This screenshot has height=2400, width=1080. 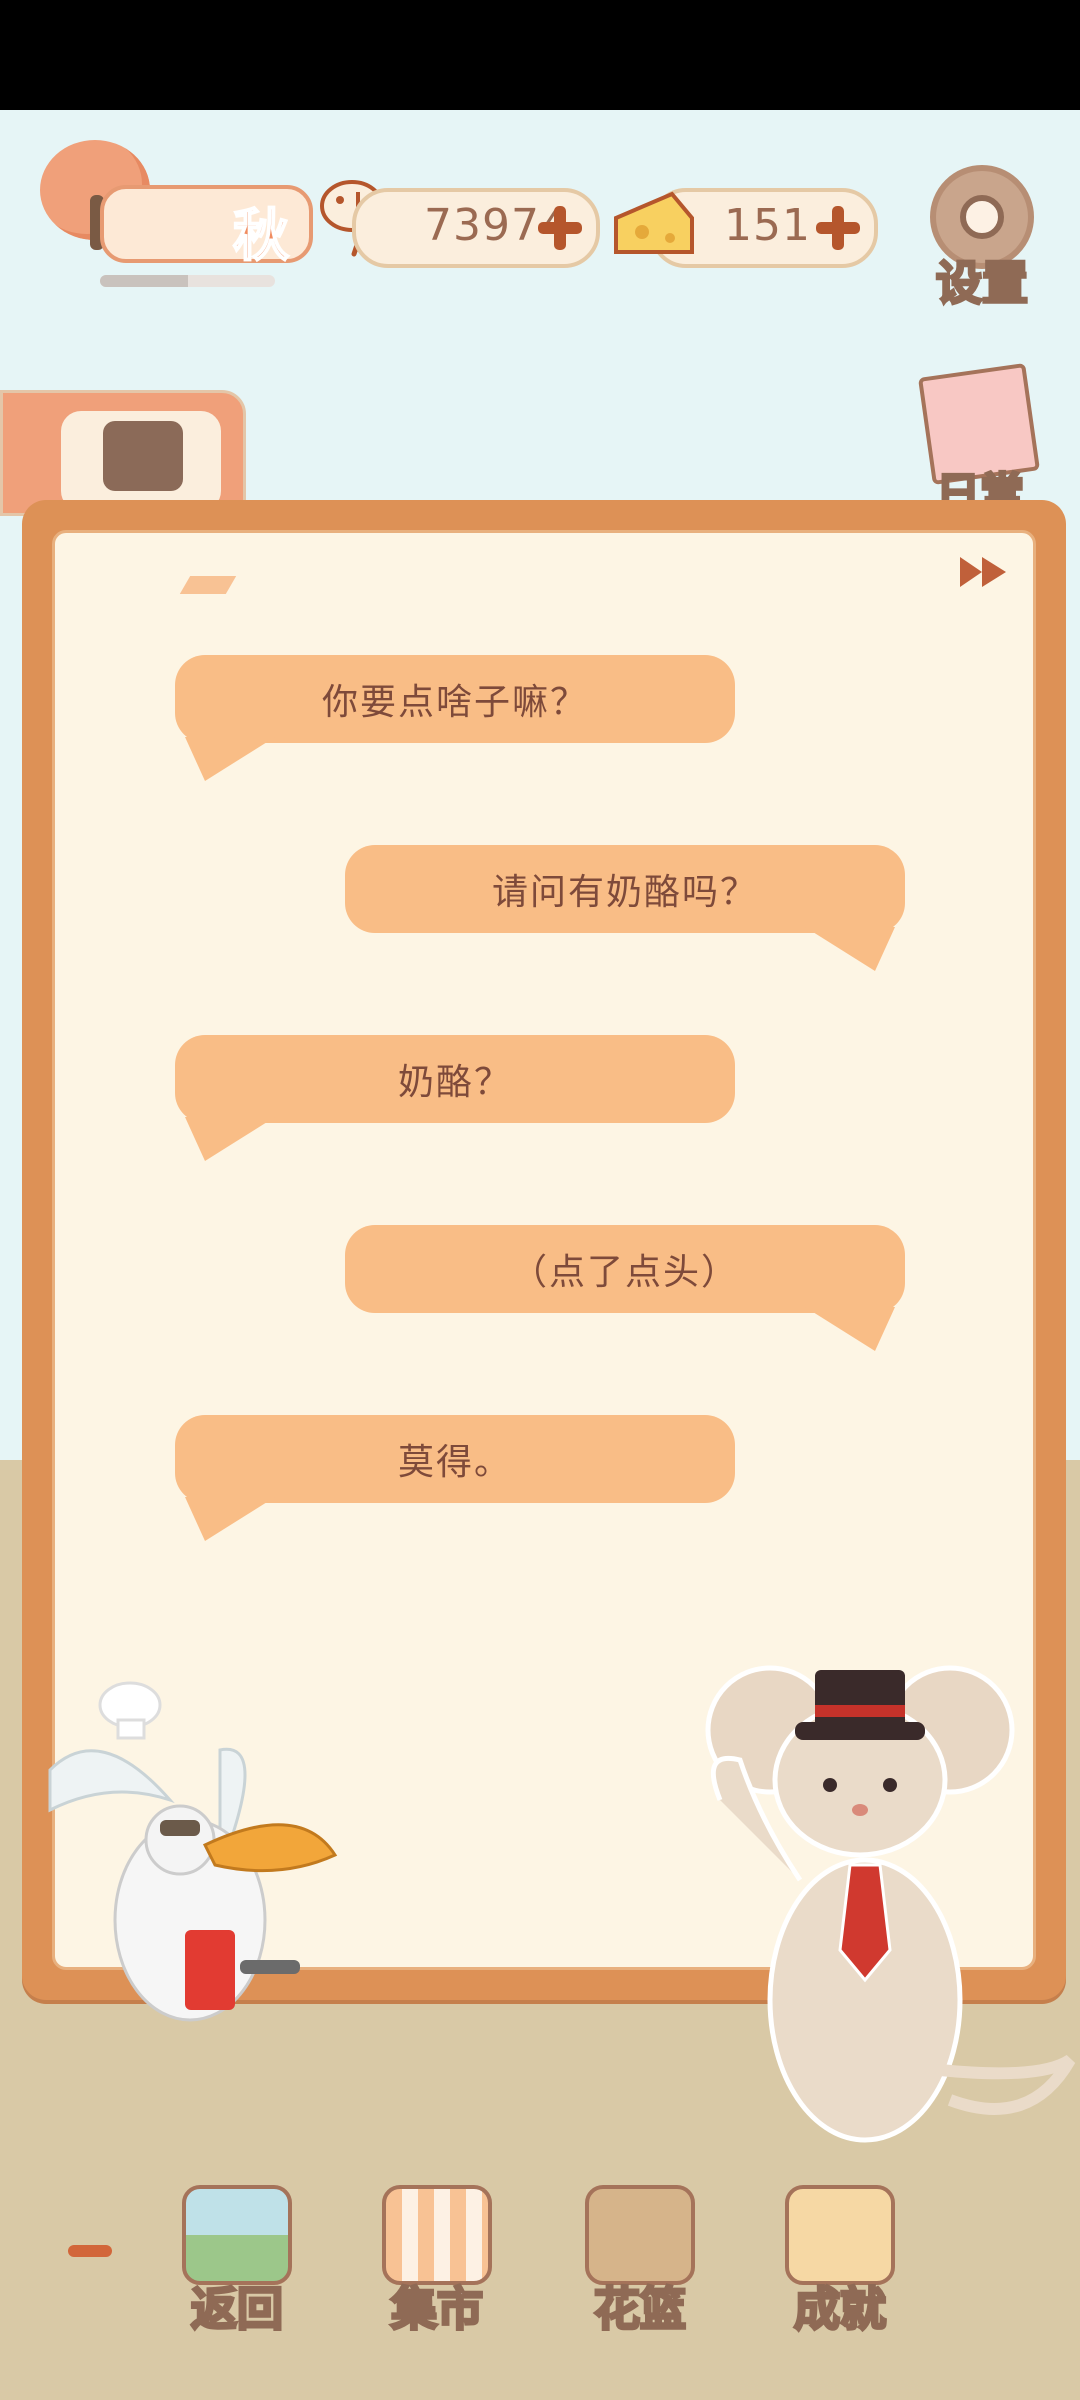 What do you see at coordinates (840, 2309) in the screenshot?
I see `nav-achievements-label: 成就` at bounding box center [840, 2309].